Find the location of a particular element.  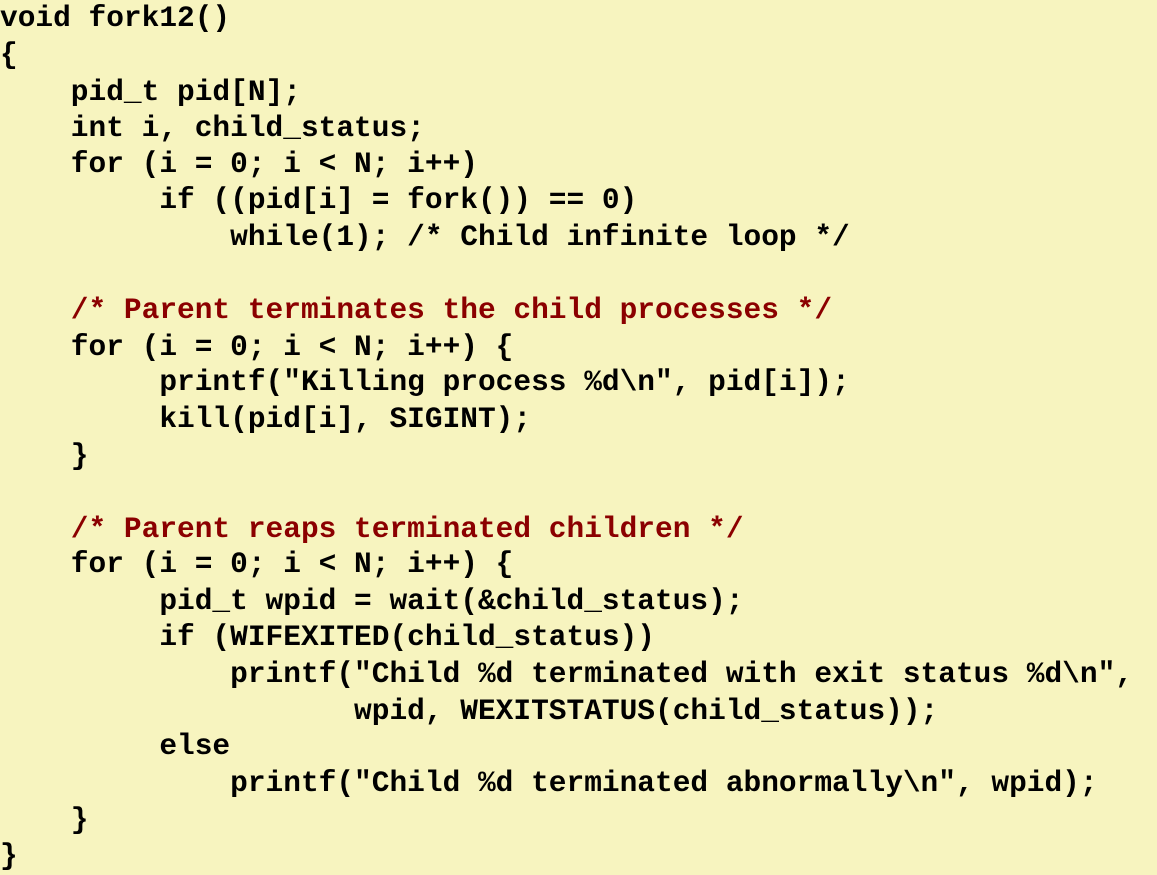

code-line: { is located at coordinates (9, 55).